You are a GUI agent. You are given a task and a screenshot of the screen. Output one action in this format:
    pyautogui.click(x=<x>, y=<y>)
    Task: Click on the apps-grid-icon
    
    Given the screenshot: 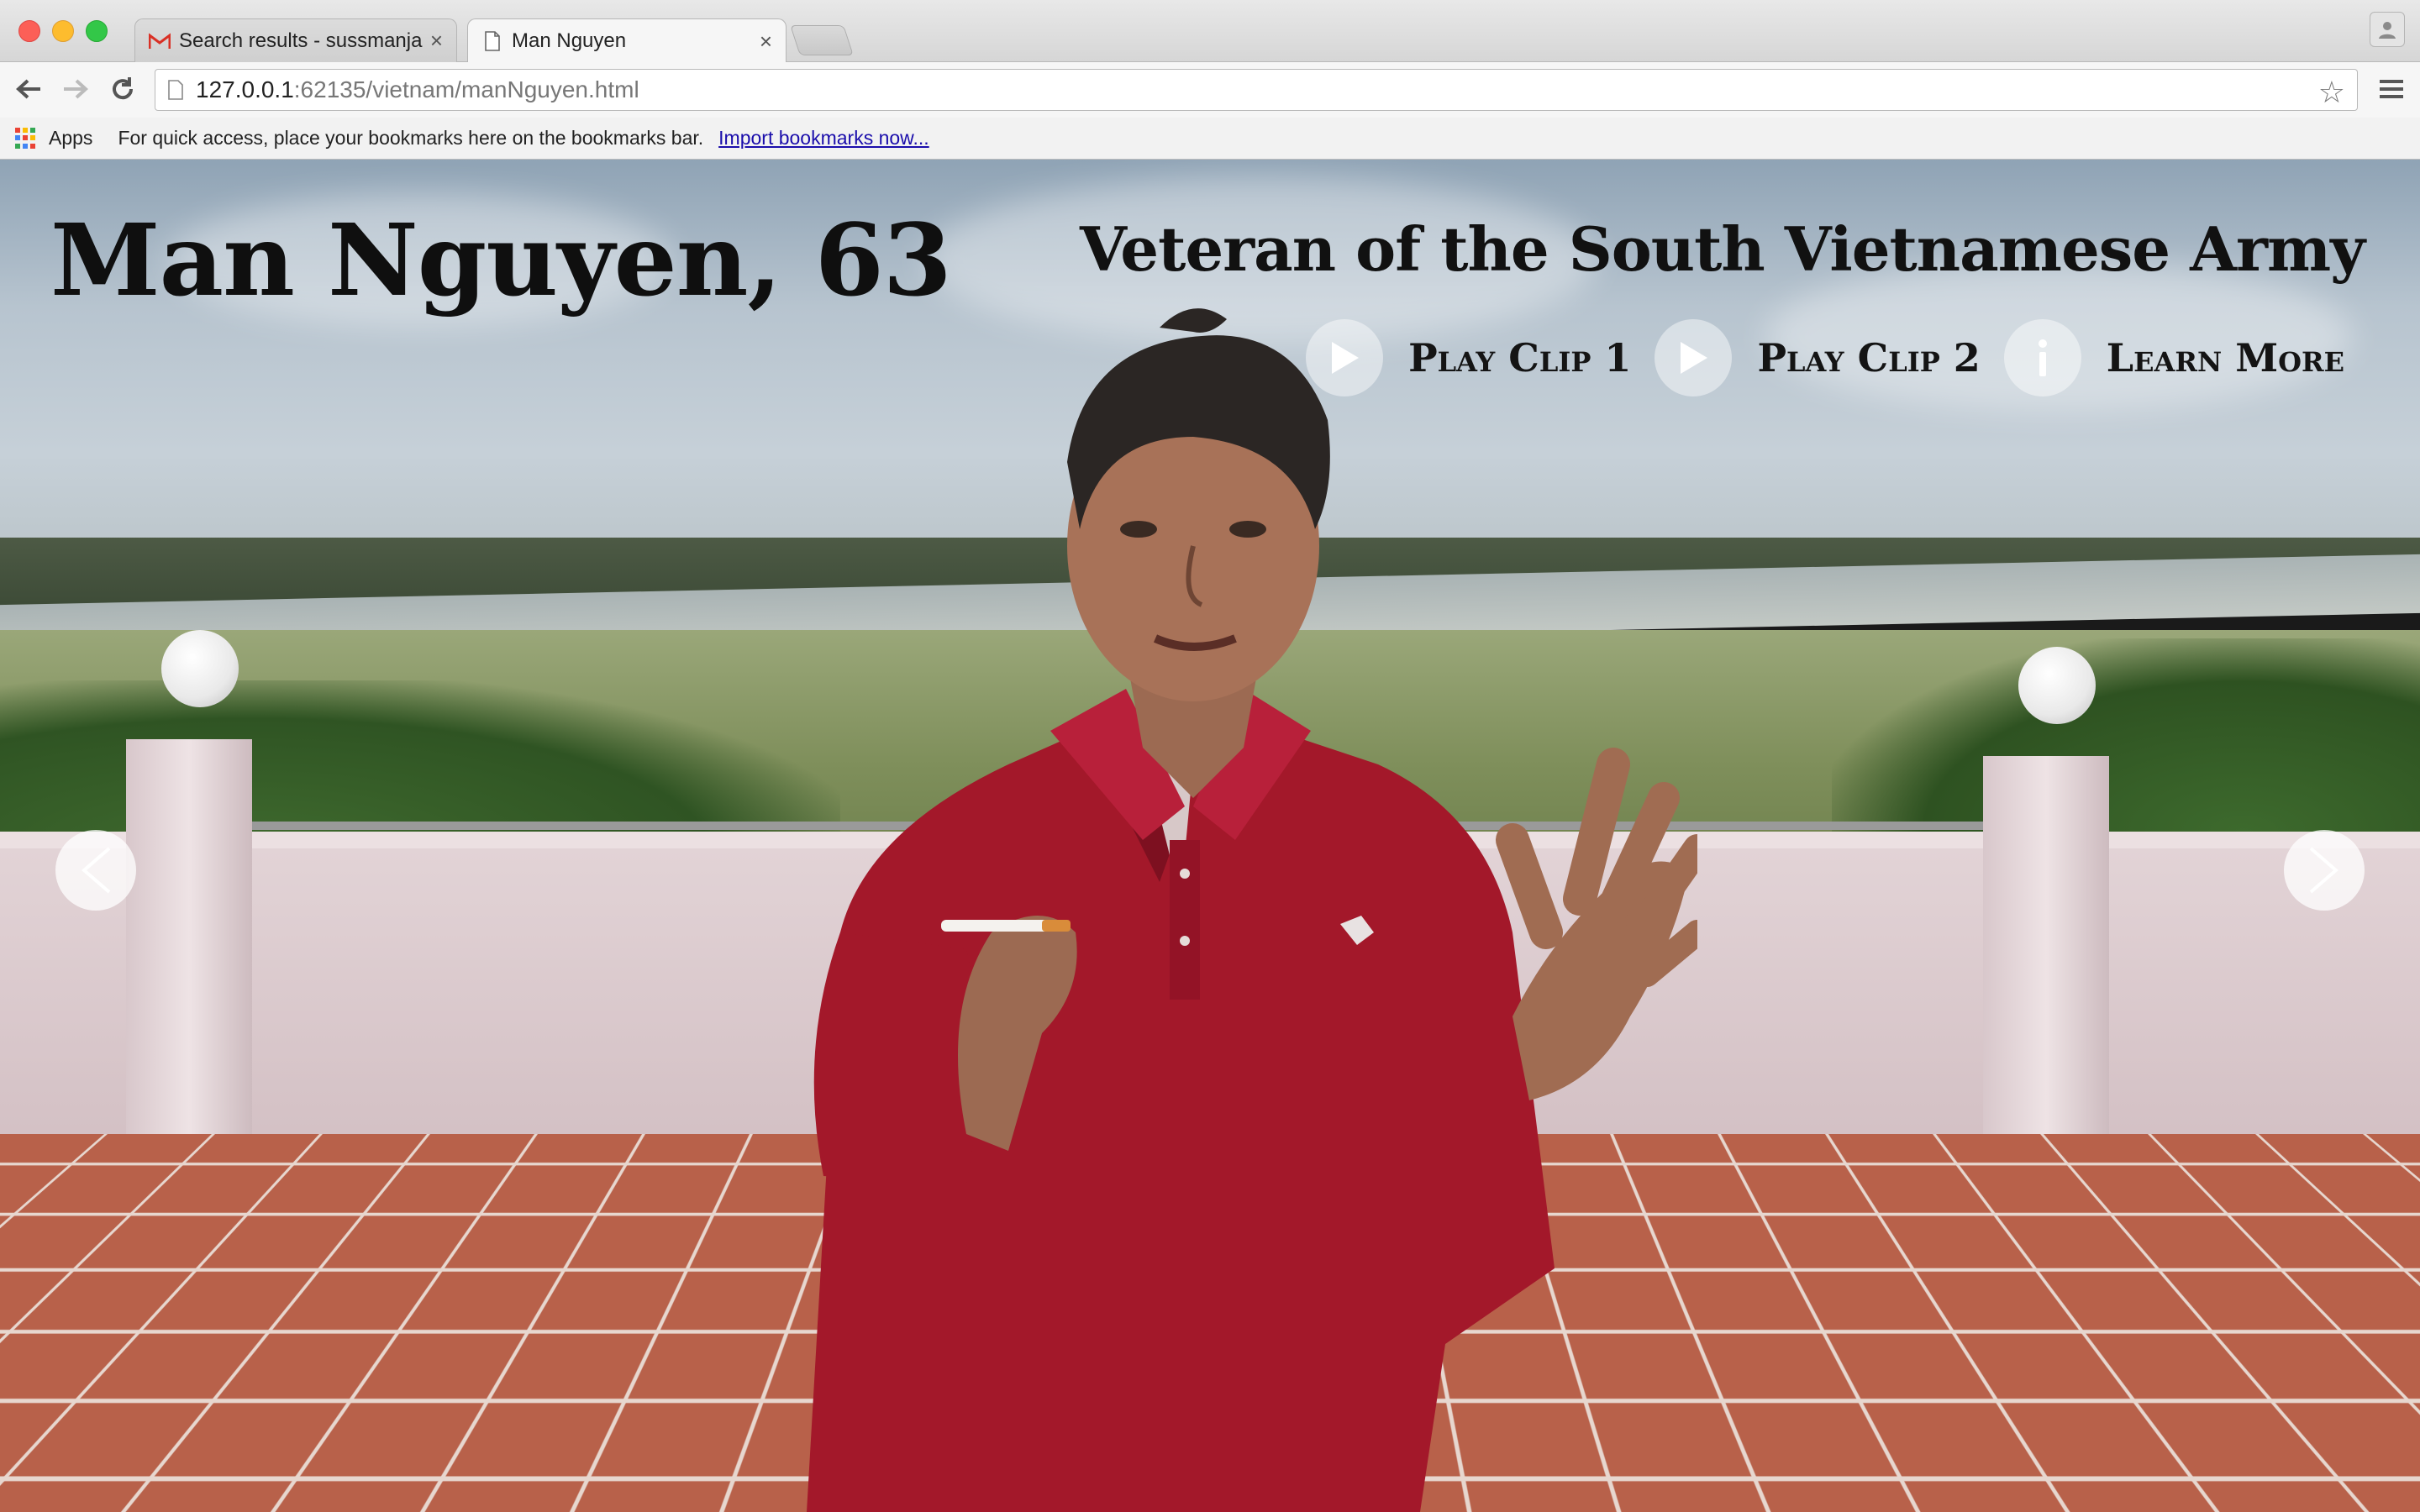 What is the action you would take?
    pyautogui.click(x=26, y=138)
    